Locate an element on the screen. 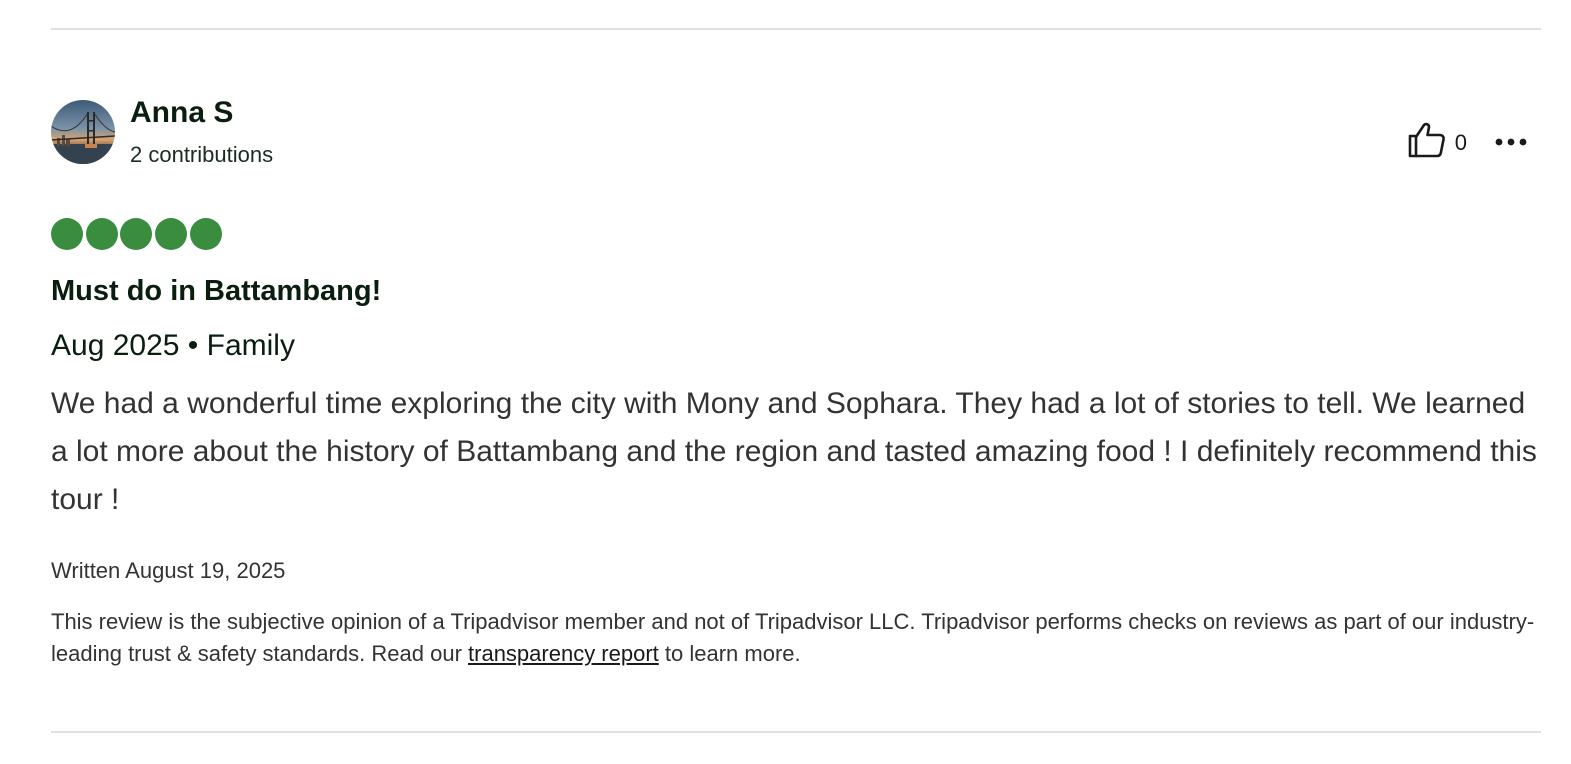 Image resolution: width=1571 pixels, height=764 pixels. avatar is located at coordinates (83, 132).